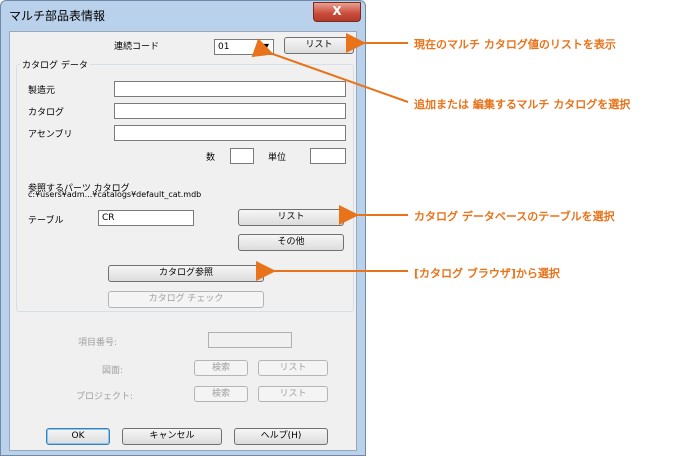  Describe the element at coordinates (487, 273) in the screenshot. I see `annotation-browse: [カタログ ブラウザ]から選択` at that location.